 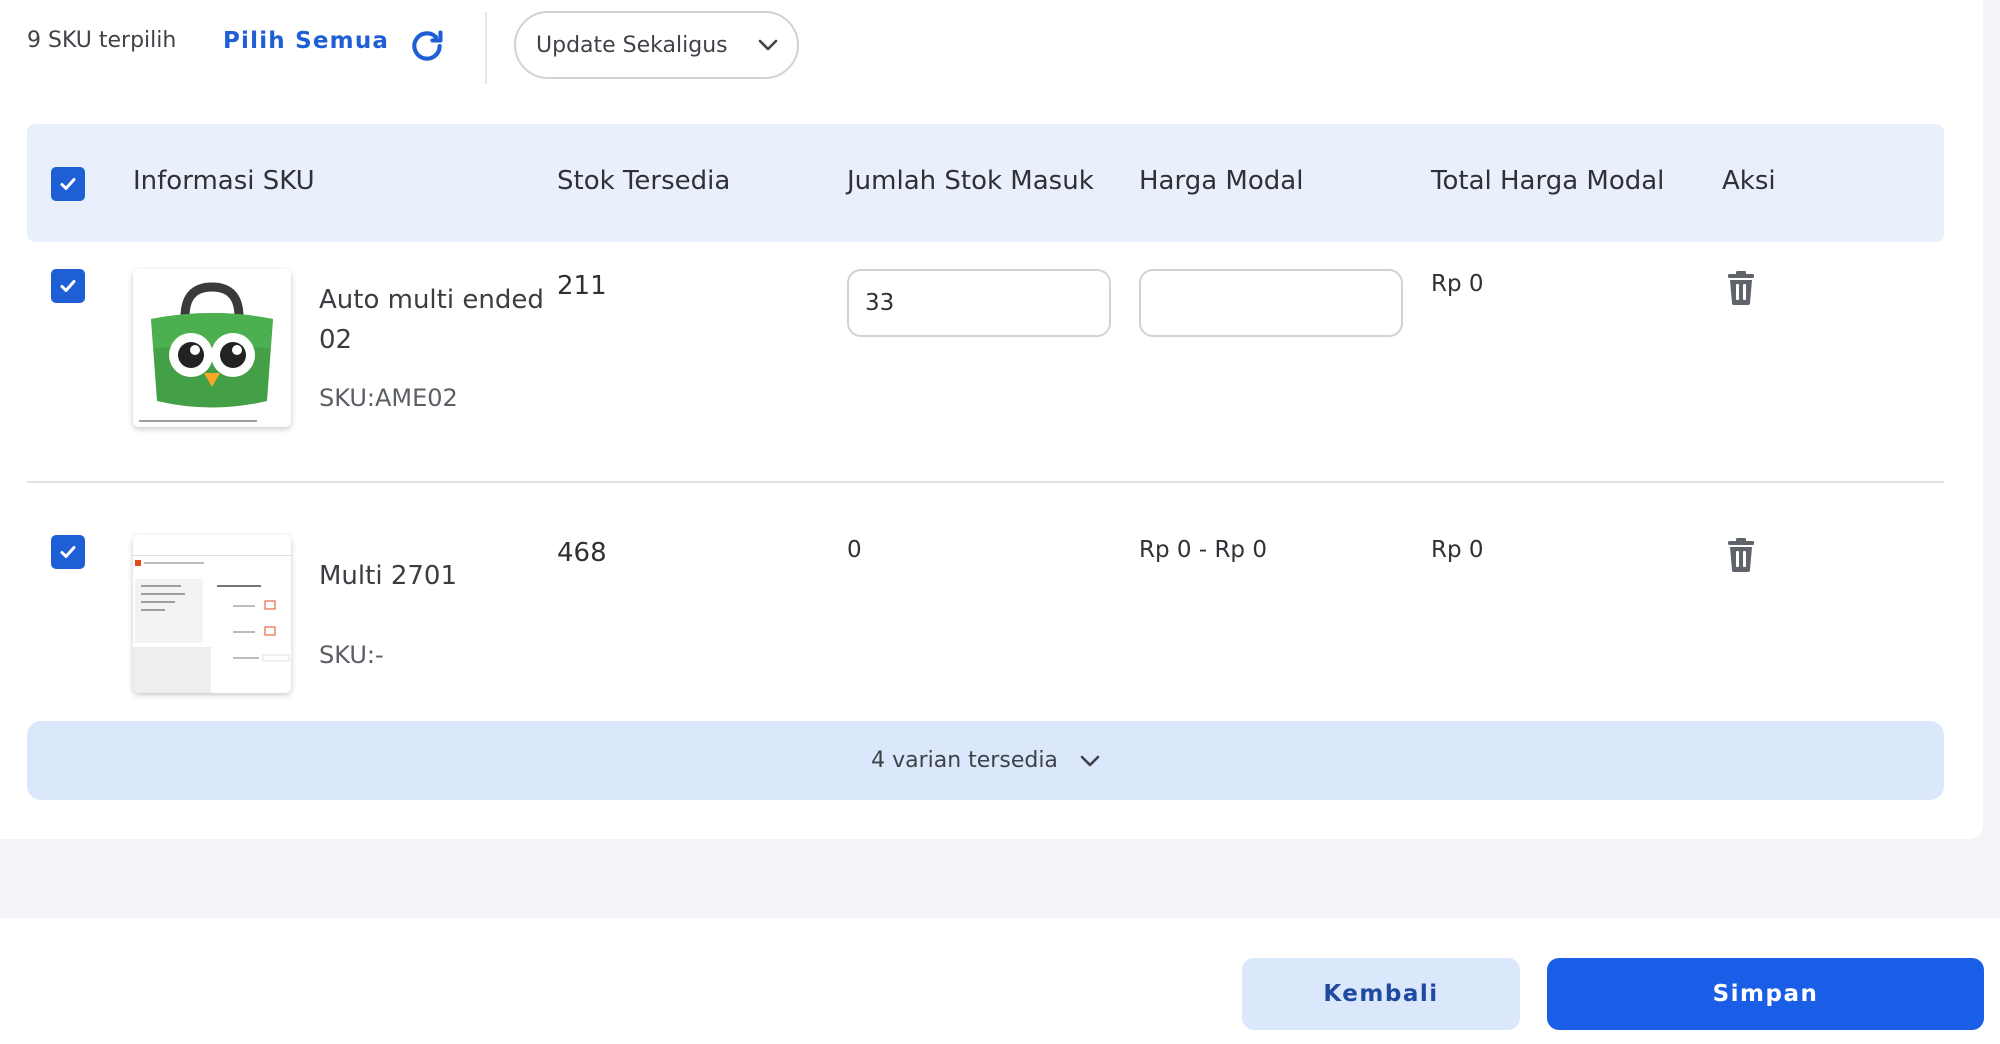 I want to click on available-stock: 211, so click(x=582, y=286).